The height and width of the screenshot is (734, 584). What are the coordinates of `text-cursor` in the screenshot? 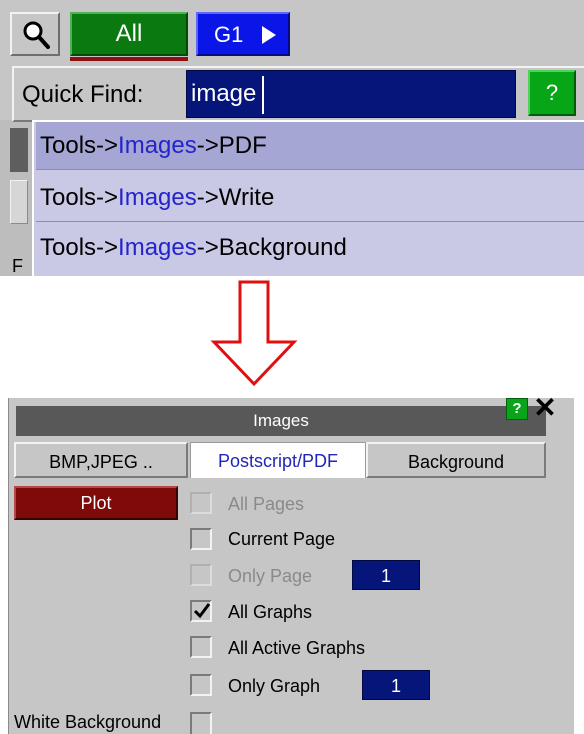 It's located at (263, 95).